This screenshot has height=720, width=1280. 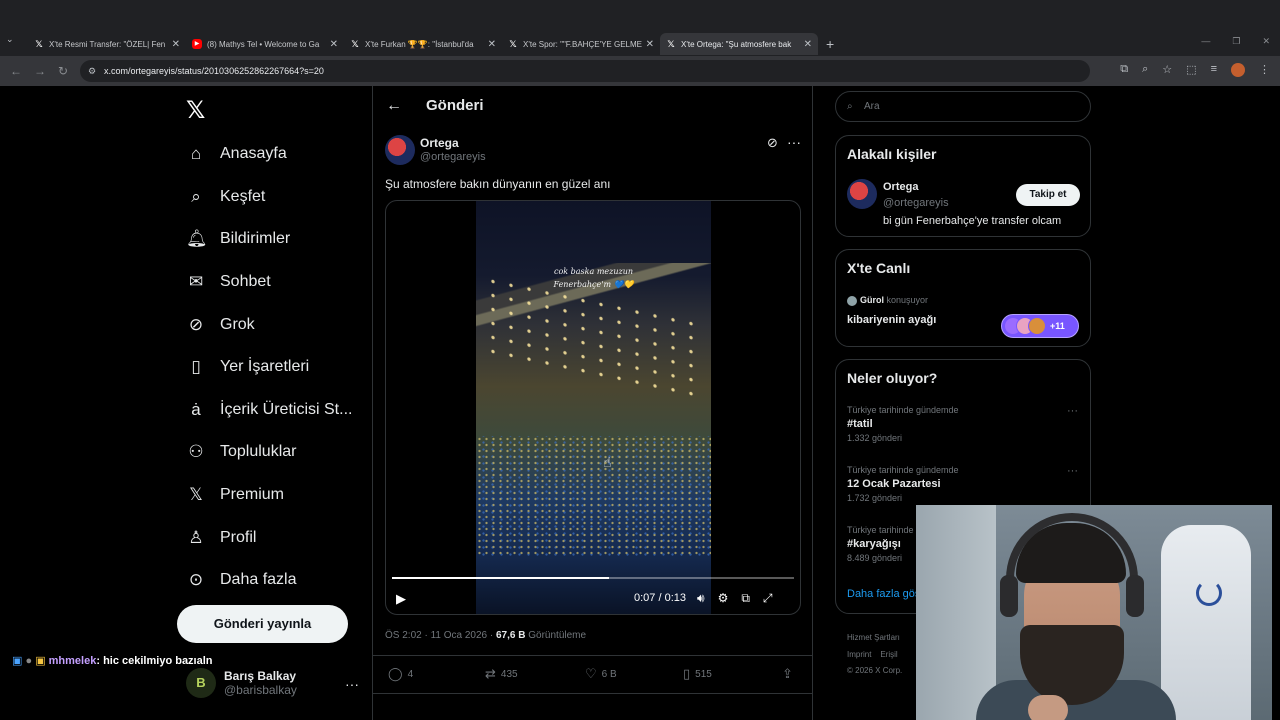 I want to click on nav-item-notifications: 🔔︎ Bildirimler, so click(x=269, y=239).